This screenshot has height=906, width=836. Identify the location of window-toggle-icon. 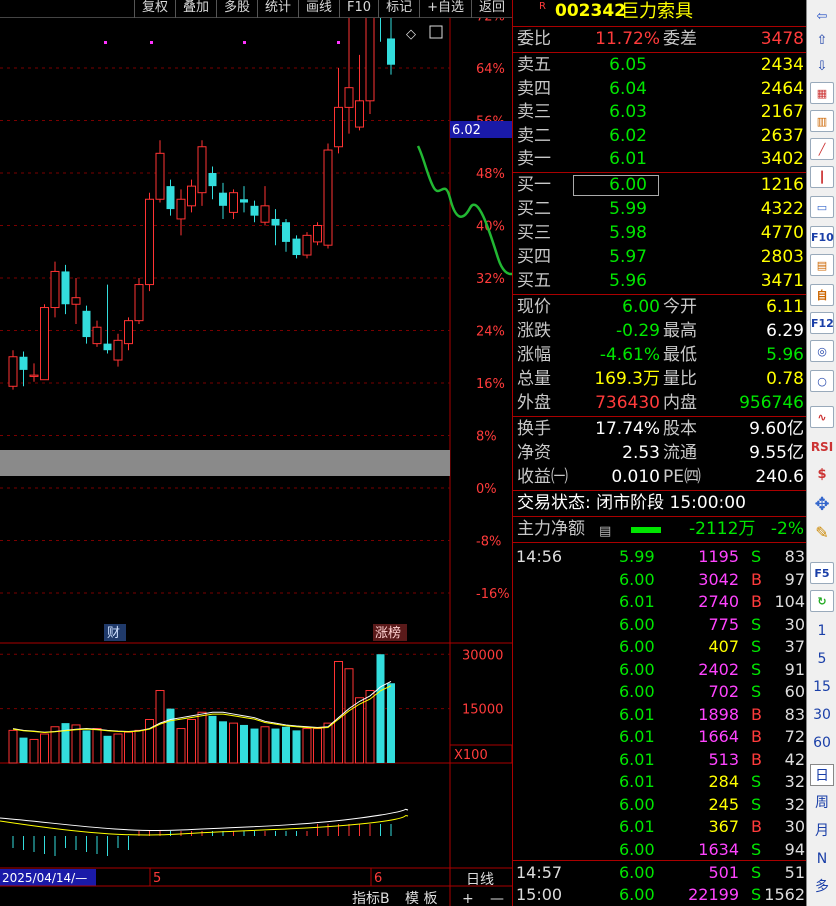
(436, 32).